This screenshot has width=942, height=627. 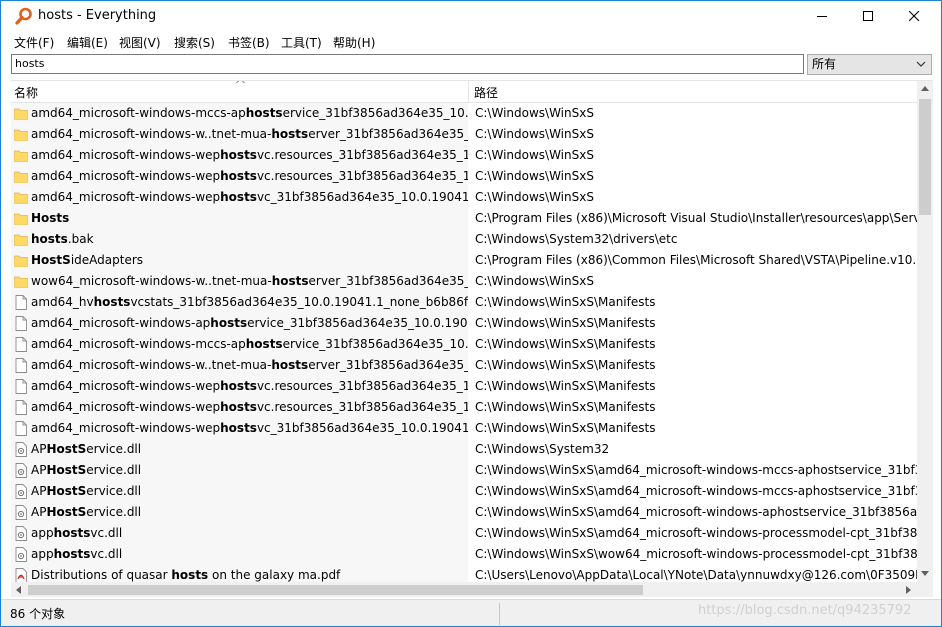 What do you see at coordinates (114, 470) in the screenshot?
I see `file-name-suffix: ervice.dll` at bounding box center [114, 470].